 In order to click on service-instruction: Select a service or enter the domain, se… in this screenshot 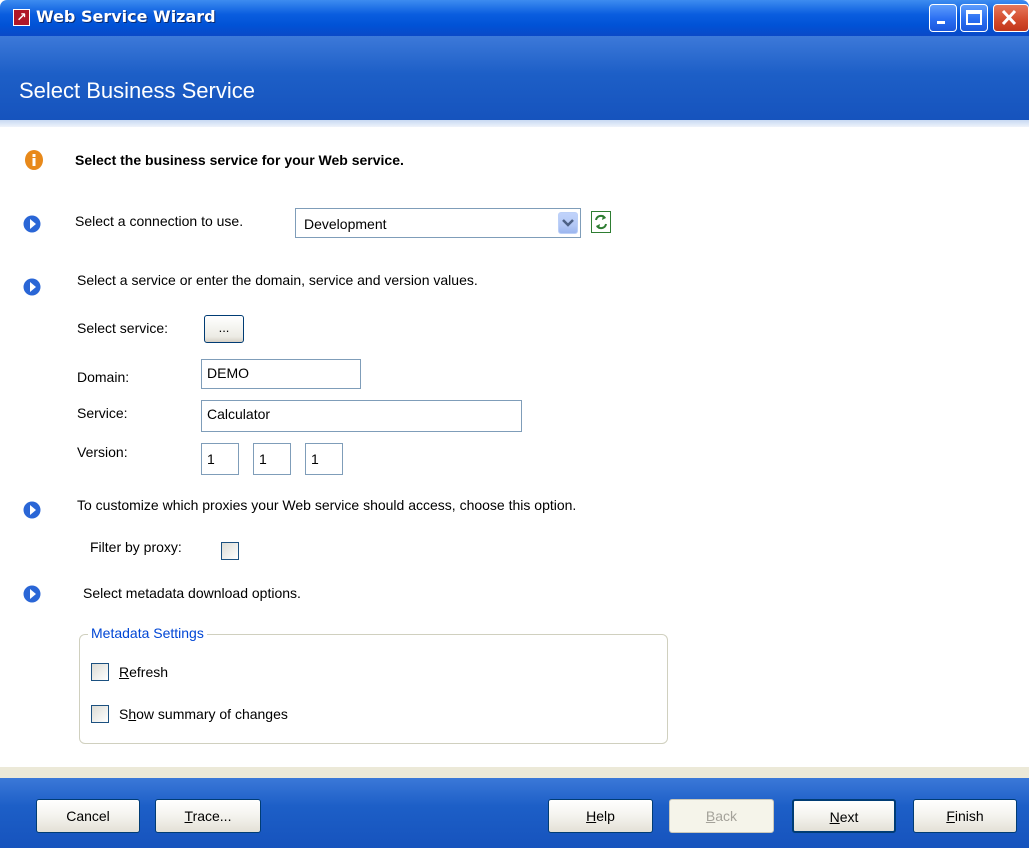, I will do `click(277, 280)`.